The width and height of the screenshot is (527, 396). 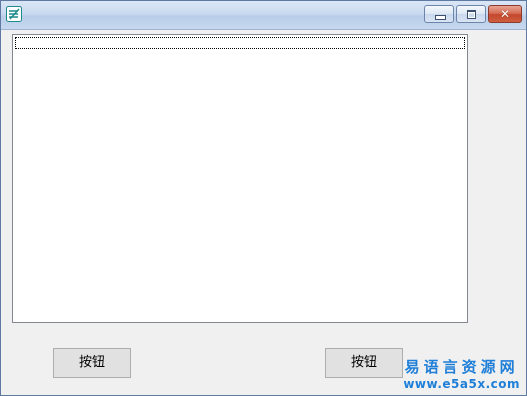 I want to click on watermark-text: 易语言资源网, so click(x=461, y=367).